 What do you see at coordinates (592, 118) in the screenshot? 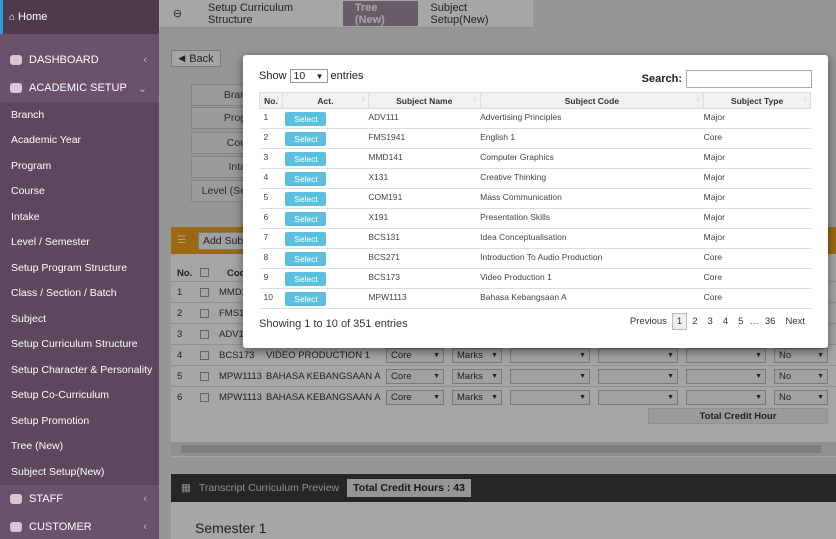
I see `cell-subject-code: Advertising Principles` at bounding box center [592, 118].